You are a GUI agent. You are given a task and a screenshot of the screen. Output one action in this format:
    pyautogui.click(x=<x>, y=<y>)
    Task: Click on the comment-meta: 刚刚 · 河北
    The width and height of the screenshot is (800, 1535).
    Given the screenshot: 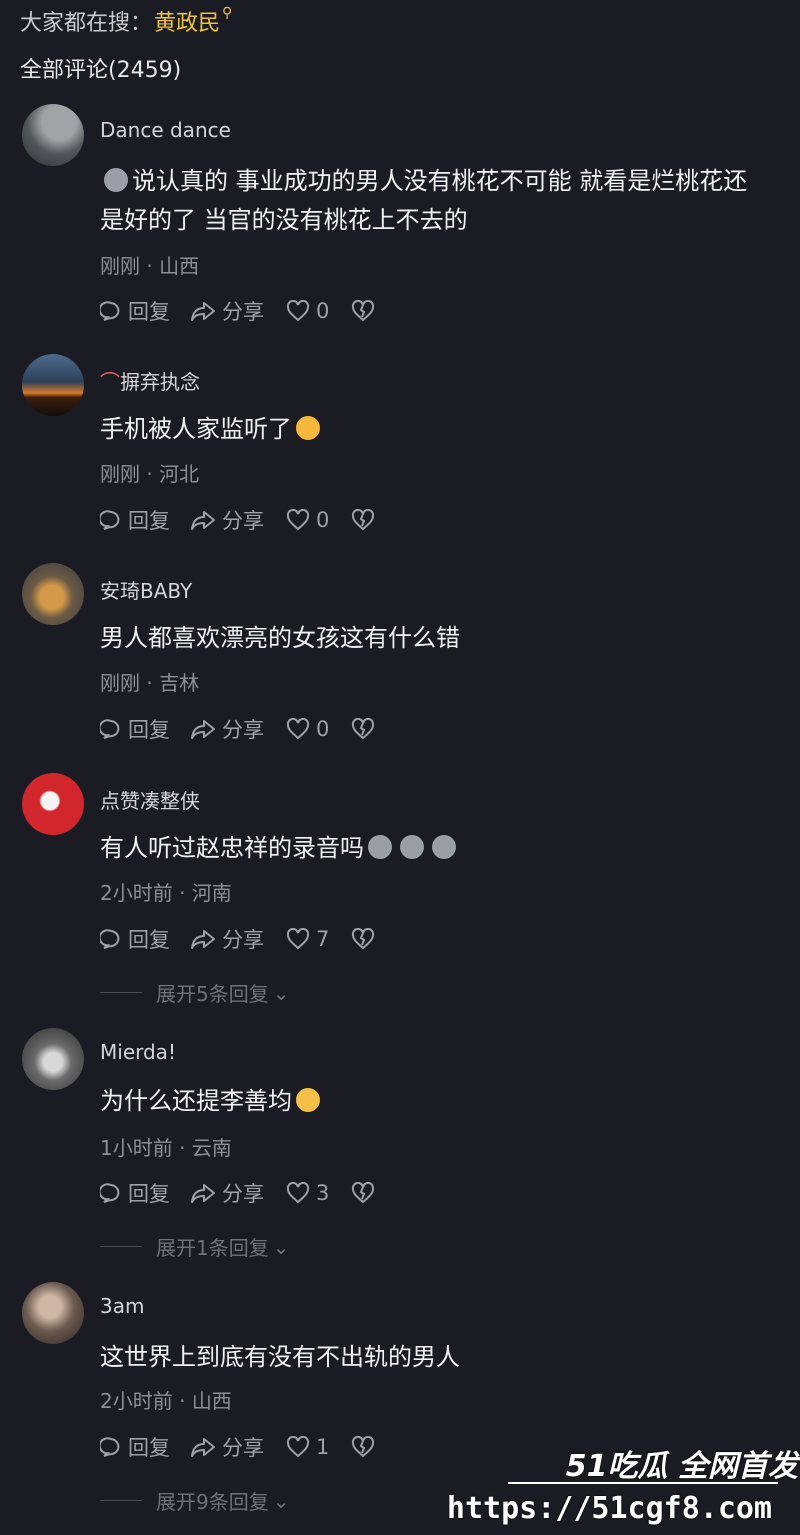 What is the action you would take?
    pyautogui.click(x=150, y=474)
    